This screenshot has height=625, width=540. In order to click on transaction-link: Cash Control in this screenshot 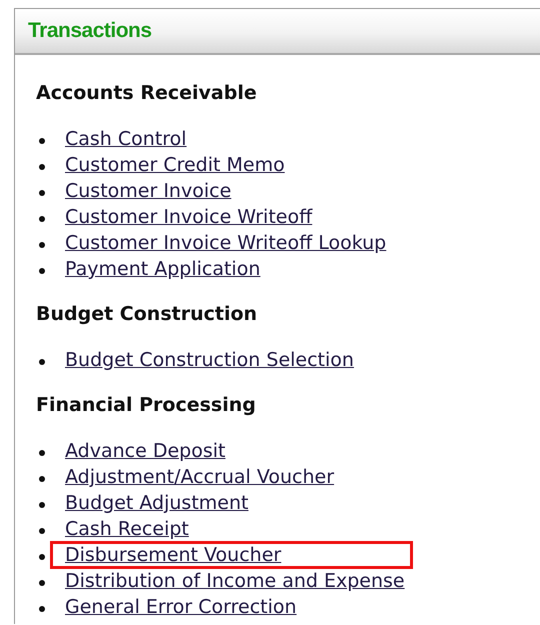, I will do `click(126, 139)`.